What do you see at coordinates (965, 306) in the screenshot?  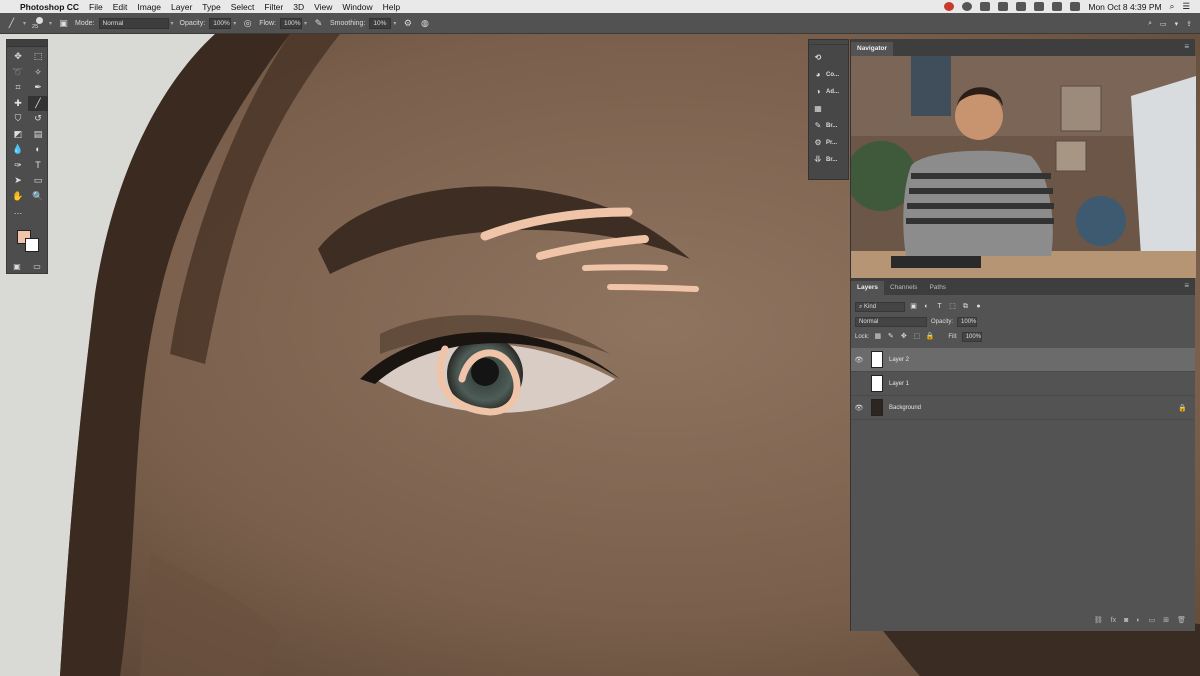 I see `filter-smart-object-icon: ⧉` at bounding box center [965, 306].